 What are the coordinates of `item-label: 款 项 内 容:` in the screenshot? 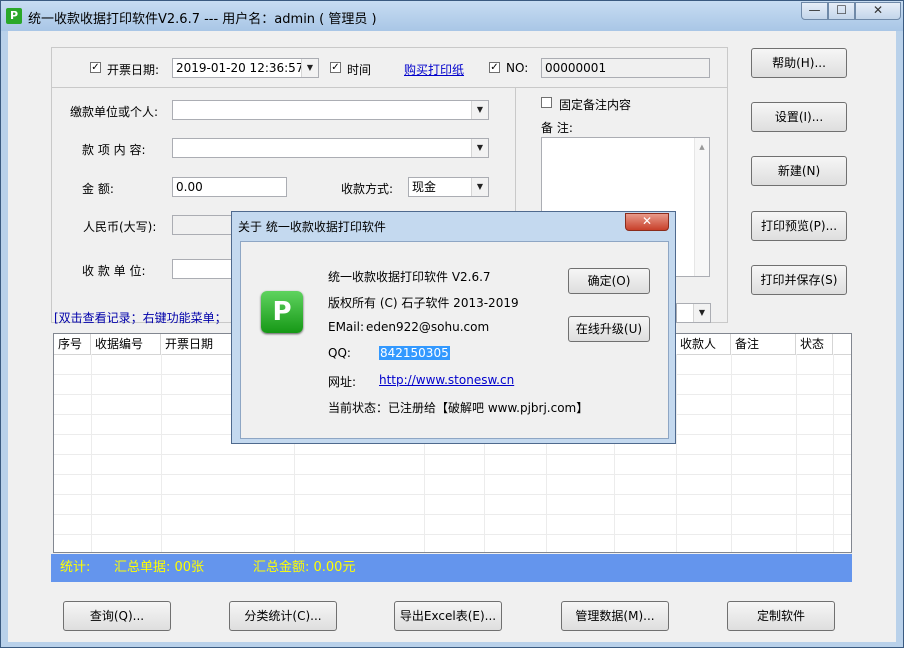 It's located at (114, 150).